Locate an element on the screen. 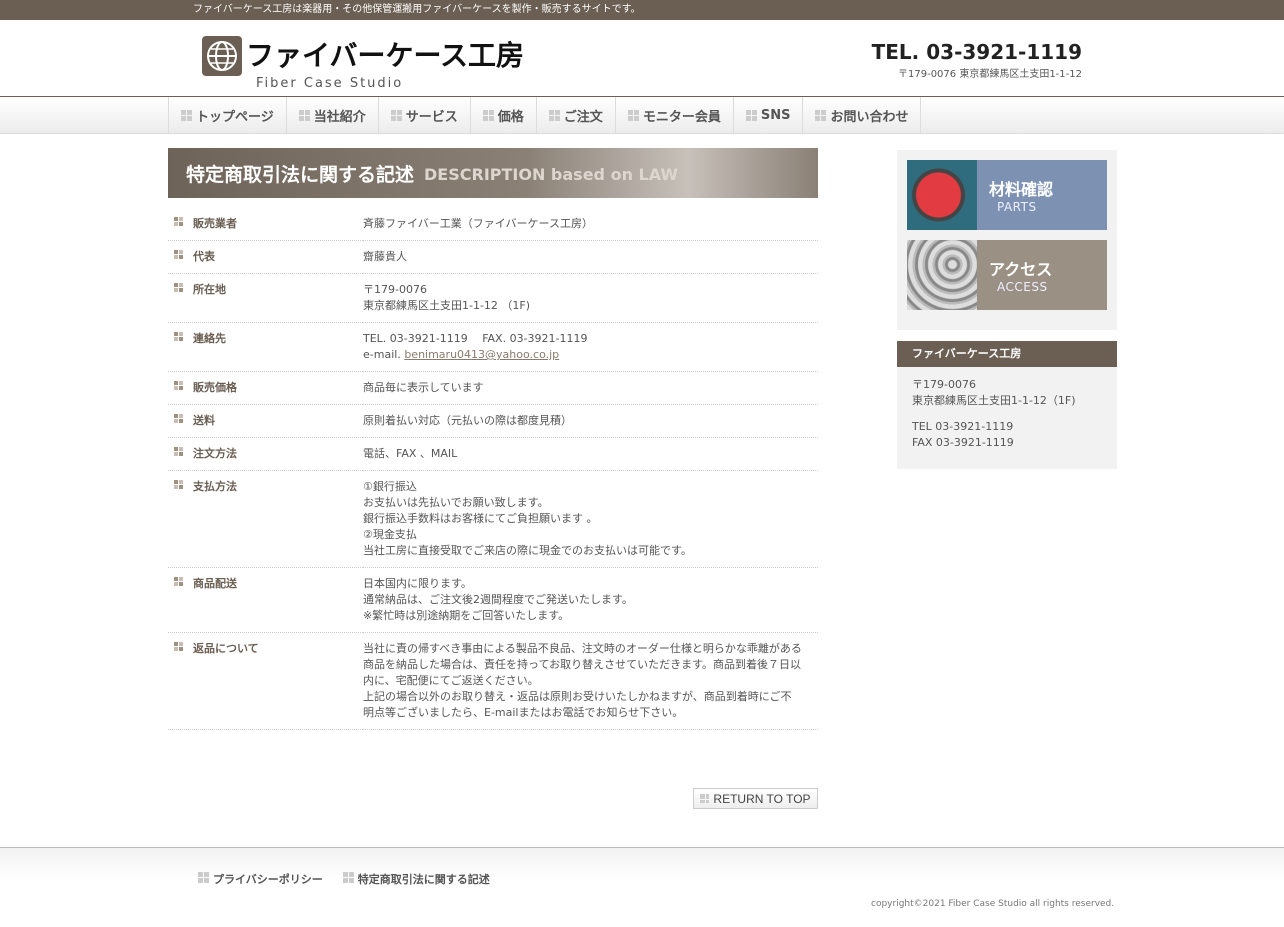 This screenshot has height=927, width=1284. row-value-line: ①銀行振込 is located at coordinates (390, 486).